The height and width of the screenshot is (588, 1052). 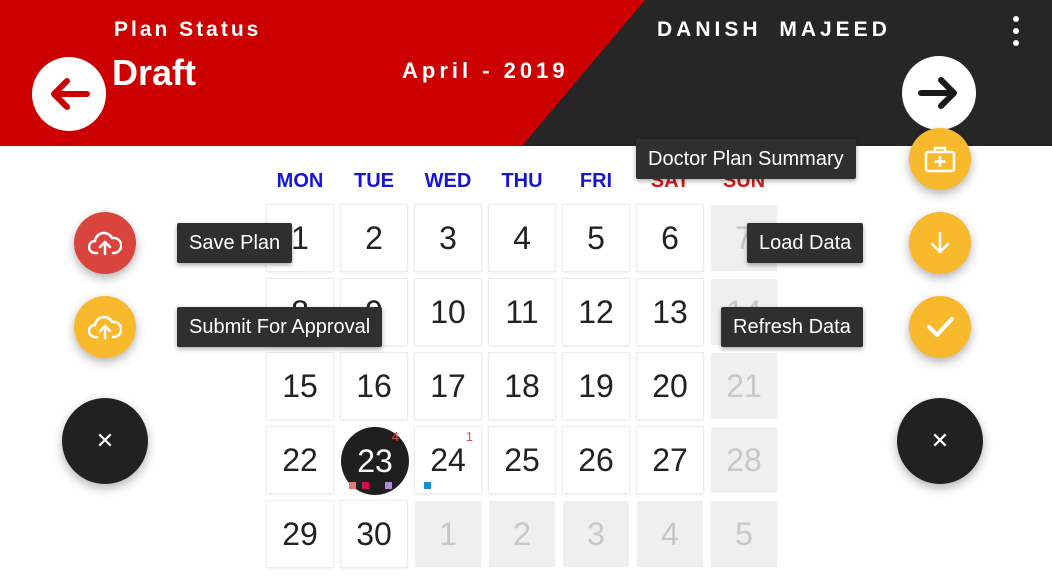 I want to click on day-number: 11, so click(x=522, y=311).